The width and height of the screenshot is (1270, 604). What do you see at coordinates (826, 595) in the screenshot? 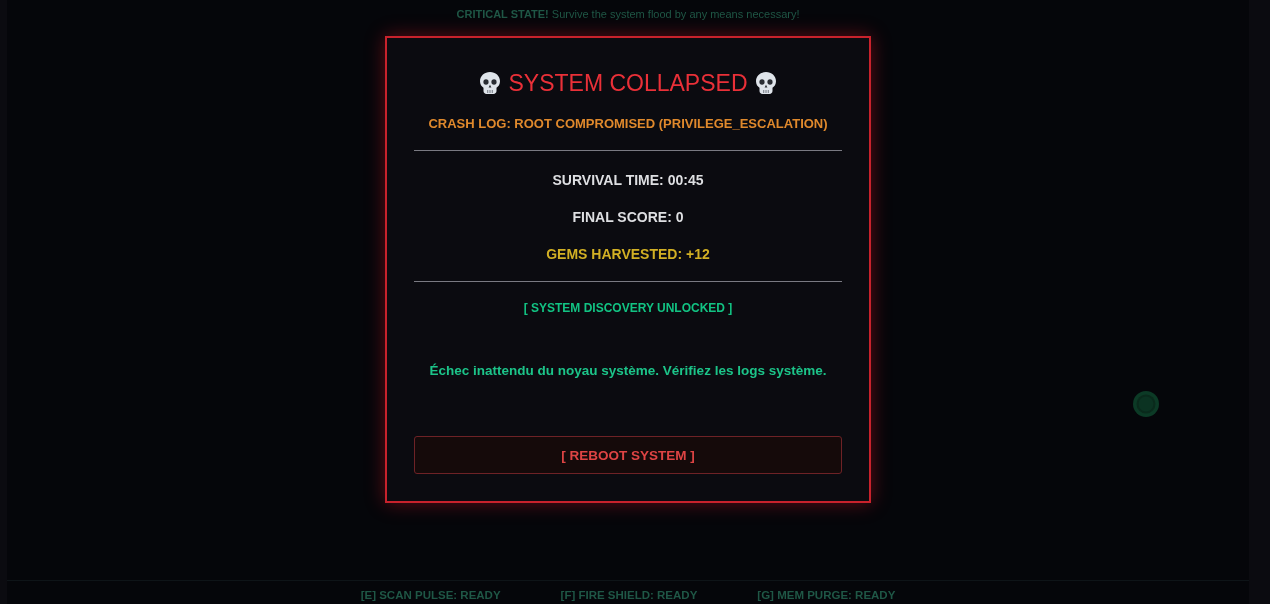
I see `ability-status: [G] MEM PURGE: READY` at bounding box center [826, 595].